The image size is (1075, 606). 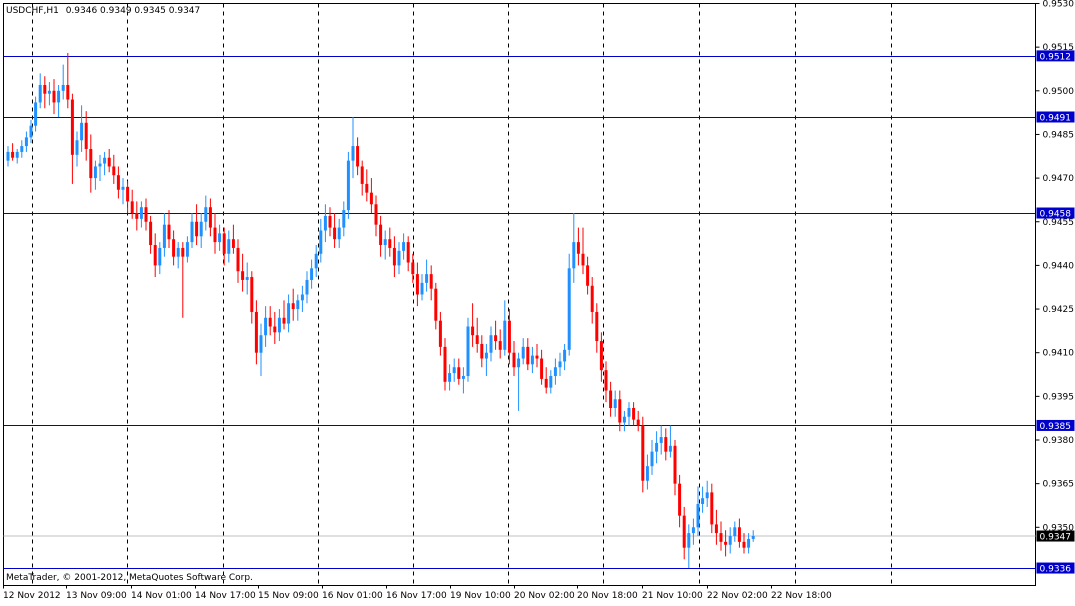 What do you see at coordinates (1059, 135) in the screenshot?
I see `y-tick-label: 0.9485` at bounding box center [1059, 135].